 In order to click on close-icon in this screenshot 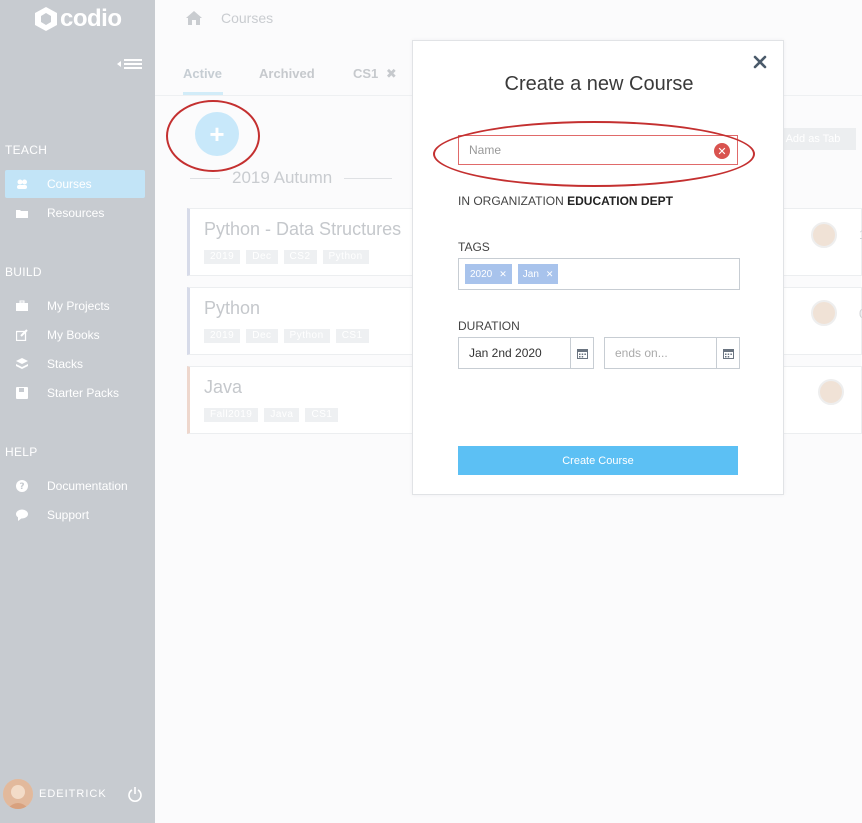, I will do `click(760, 62)`.